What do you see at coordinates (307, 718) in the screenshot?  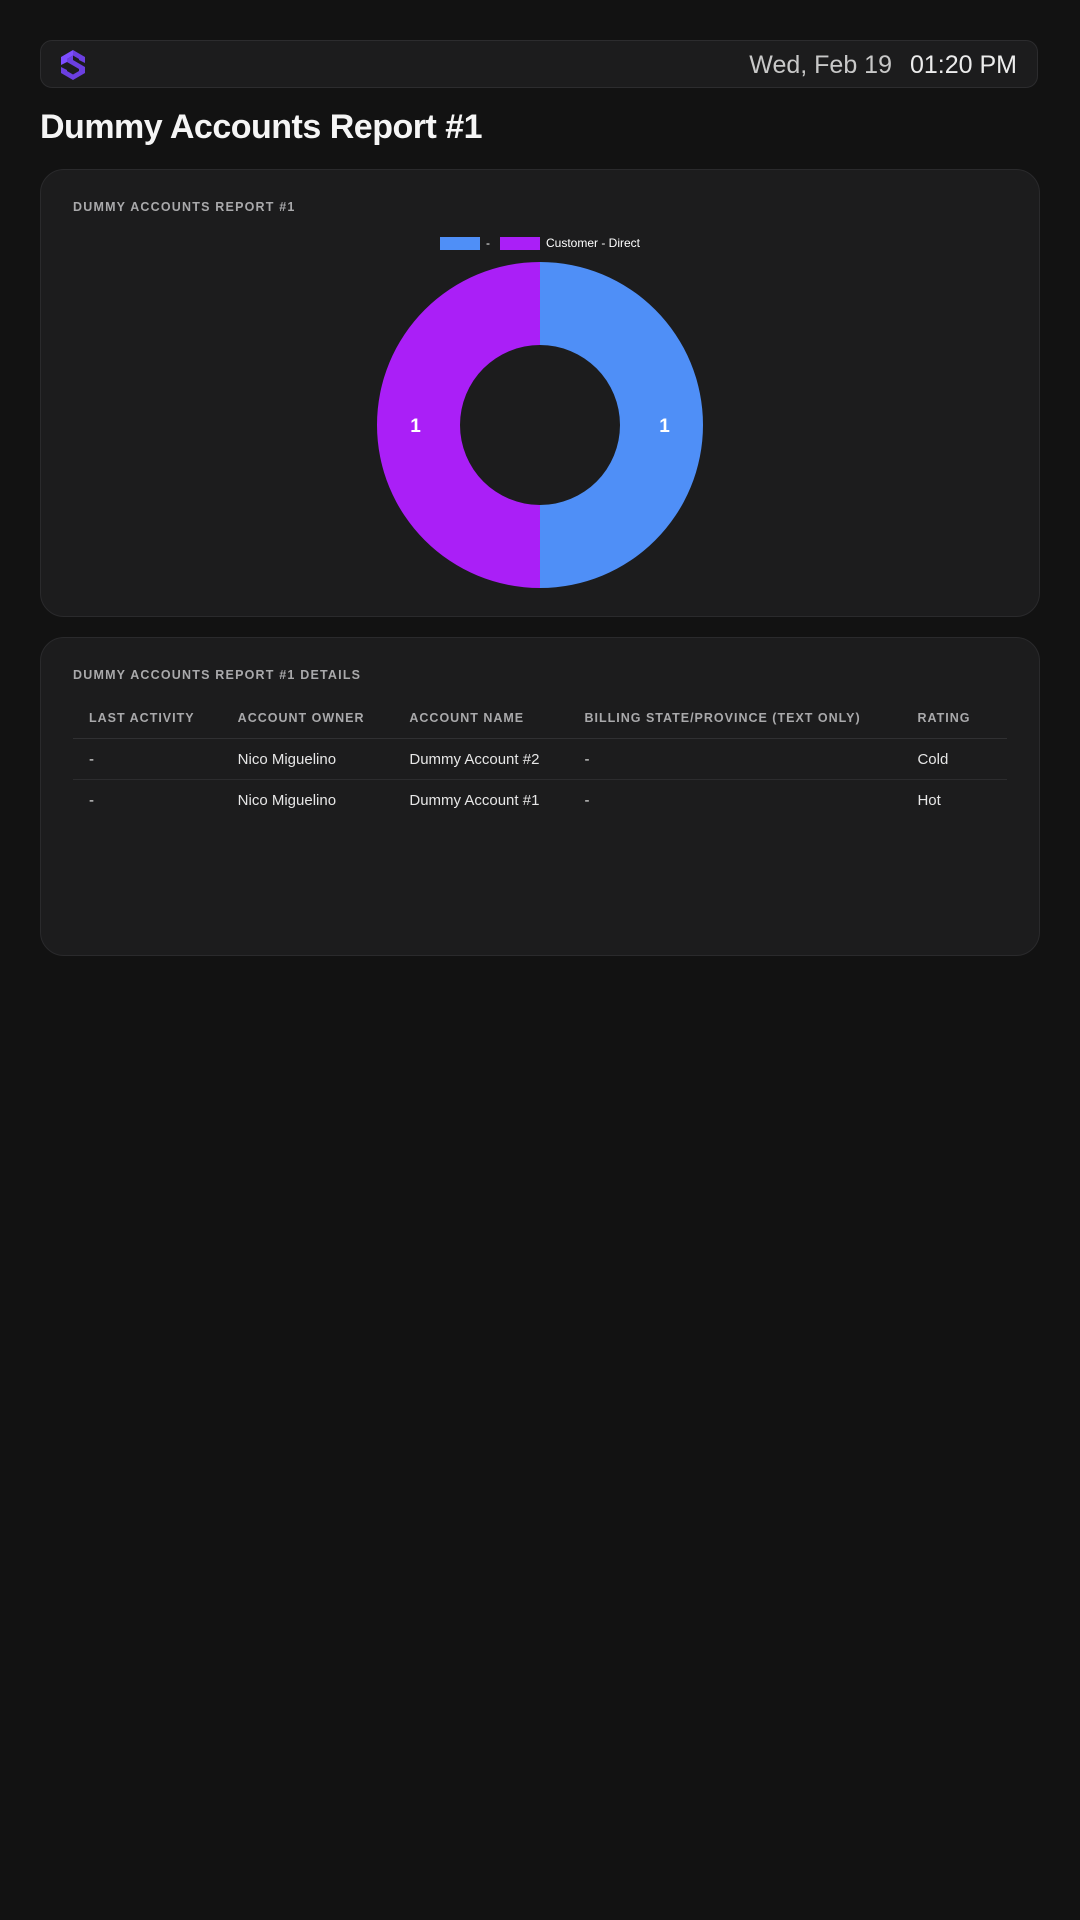 I see `column-header: ACCOUNT OWNER` at bounding box center [307, 718].